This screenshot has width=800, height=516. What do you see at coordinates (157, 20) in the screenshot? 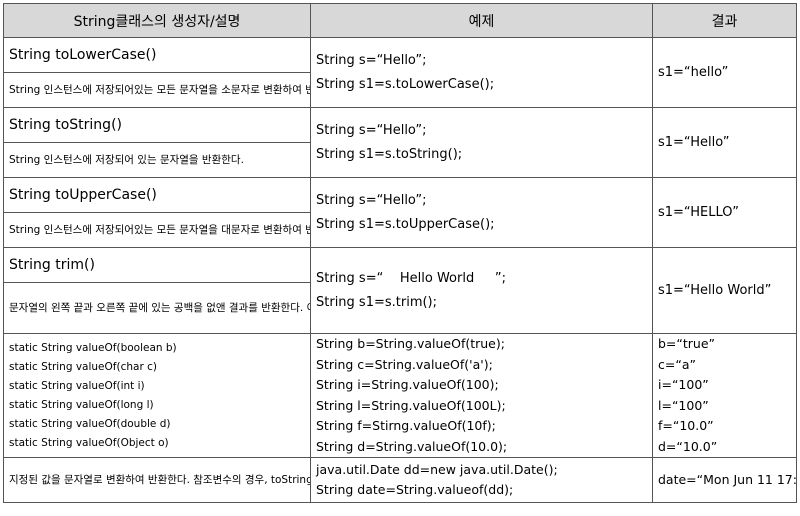
I see `header-methods: String클래스의 생성자/설명` at bounding box center [157, 20].